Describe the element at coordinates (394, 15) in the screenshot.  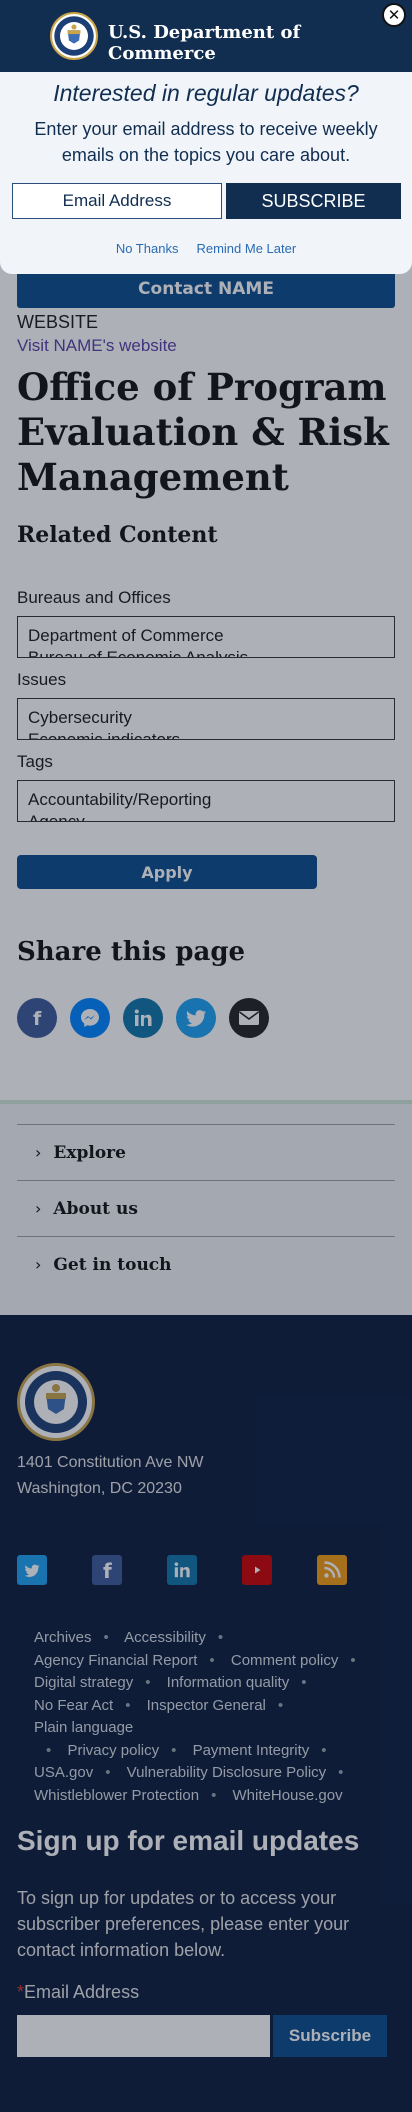
I see `close-icon: ✕` at that location.